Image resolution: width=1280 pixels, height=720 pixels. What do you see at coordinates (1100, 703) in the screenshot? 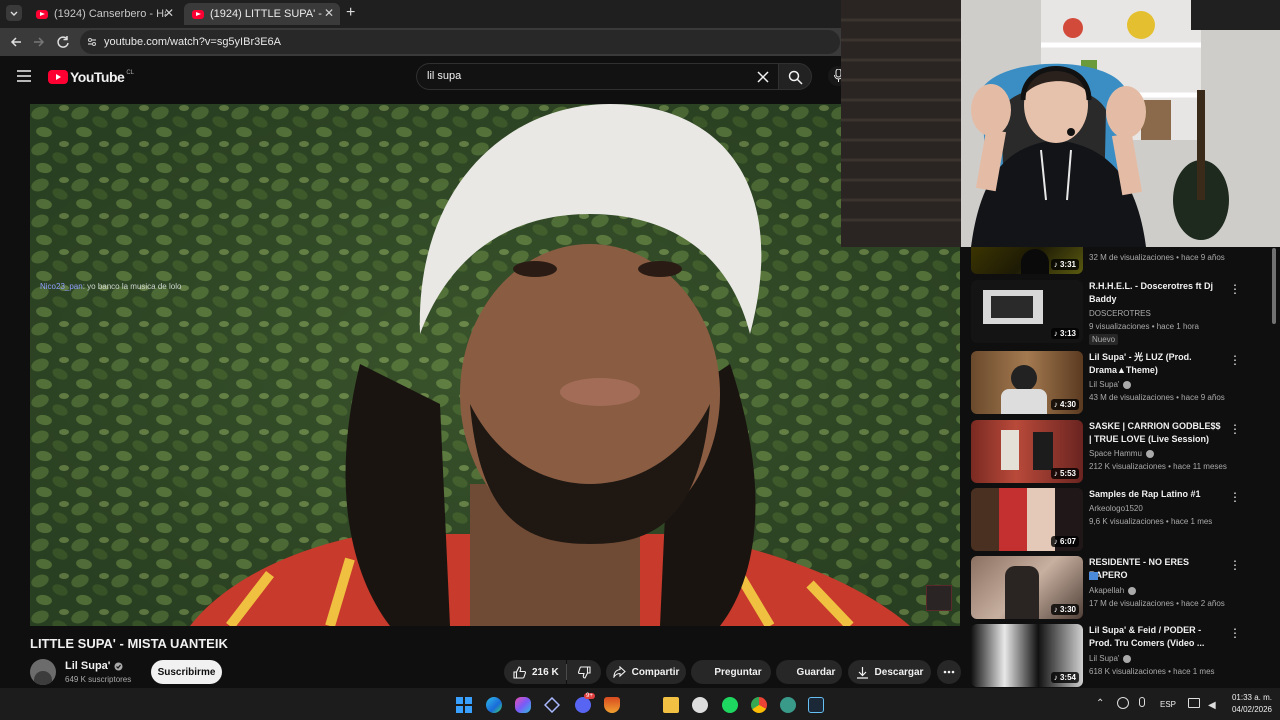
I see `chevron-up-icon: ⌃` at bounding box center [1100, 703].